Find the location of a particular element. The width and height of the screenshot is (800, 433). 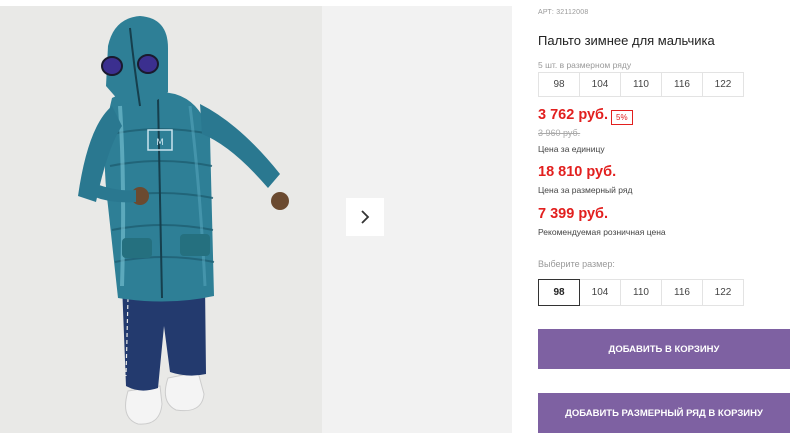

size-option-98: 98 is located at coordinates (559, 292).